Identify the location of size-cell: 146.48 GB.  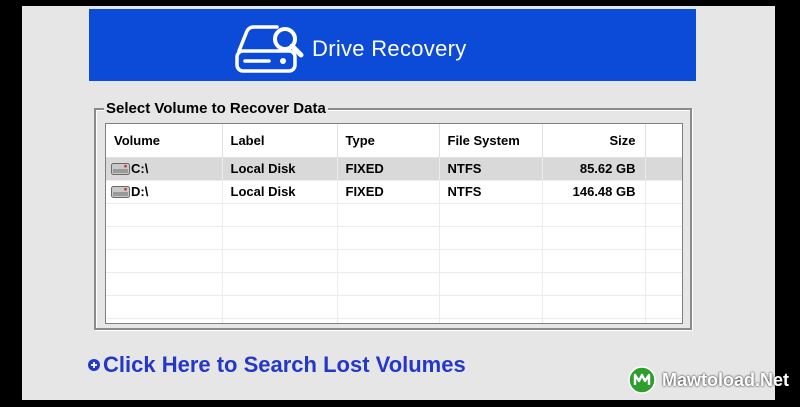
(594, 192).